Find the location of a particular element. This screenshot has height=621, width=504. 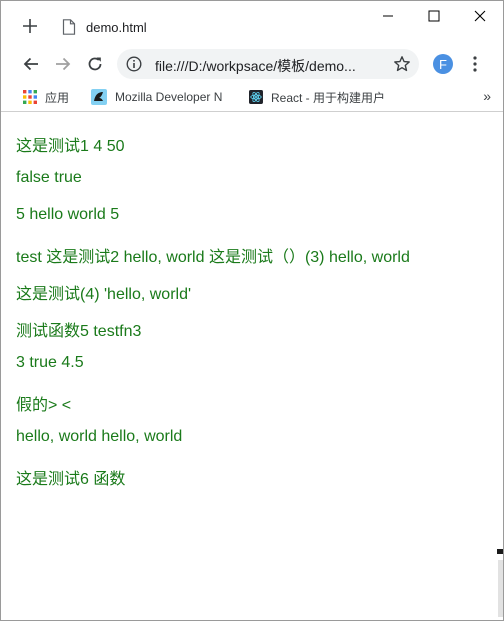

bookmark-label: React - 用于构建用户 is located at coordinates (327, 97).